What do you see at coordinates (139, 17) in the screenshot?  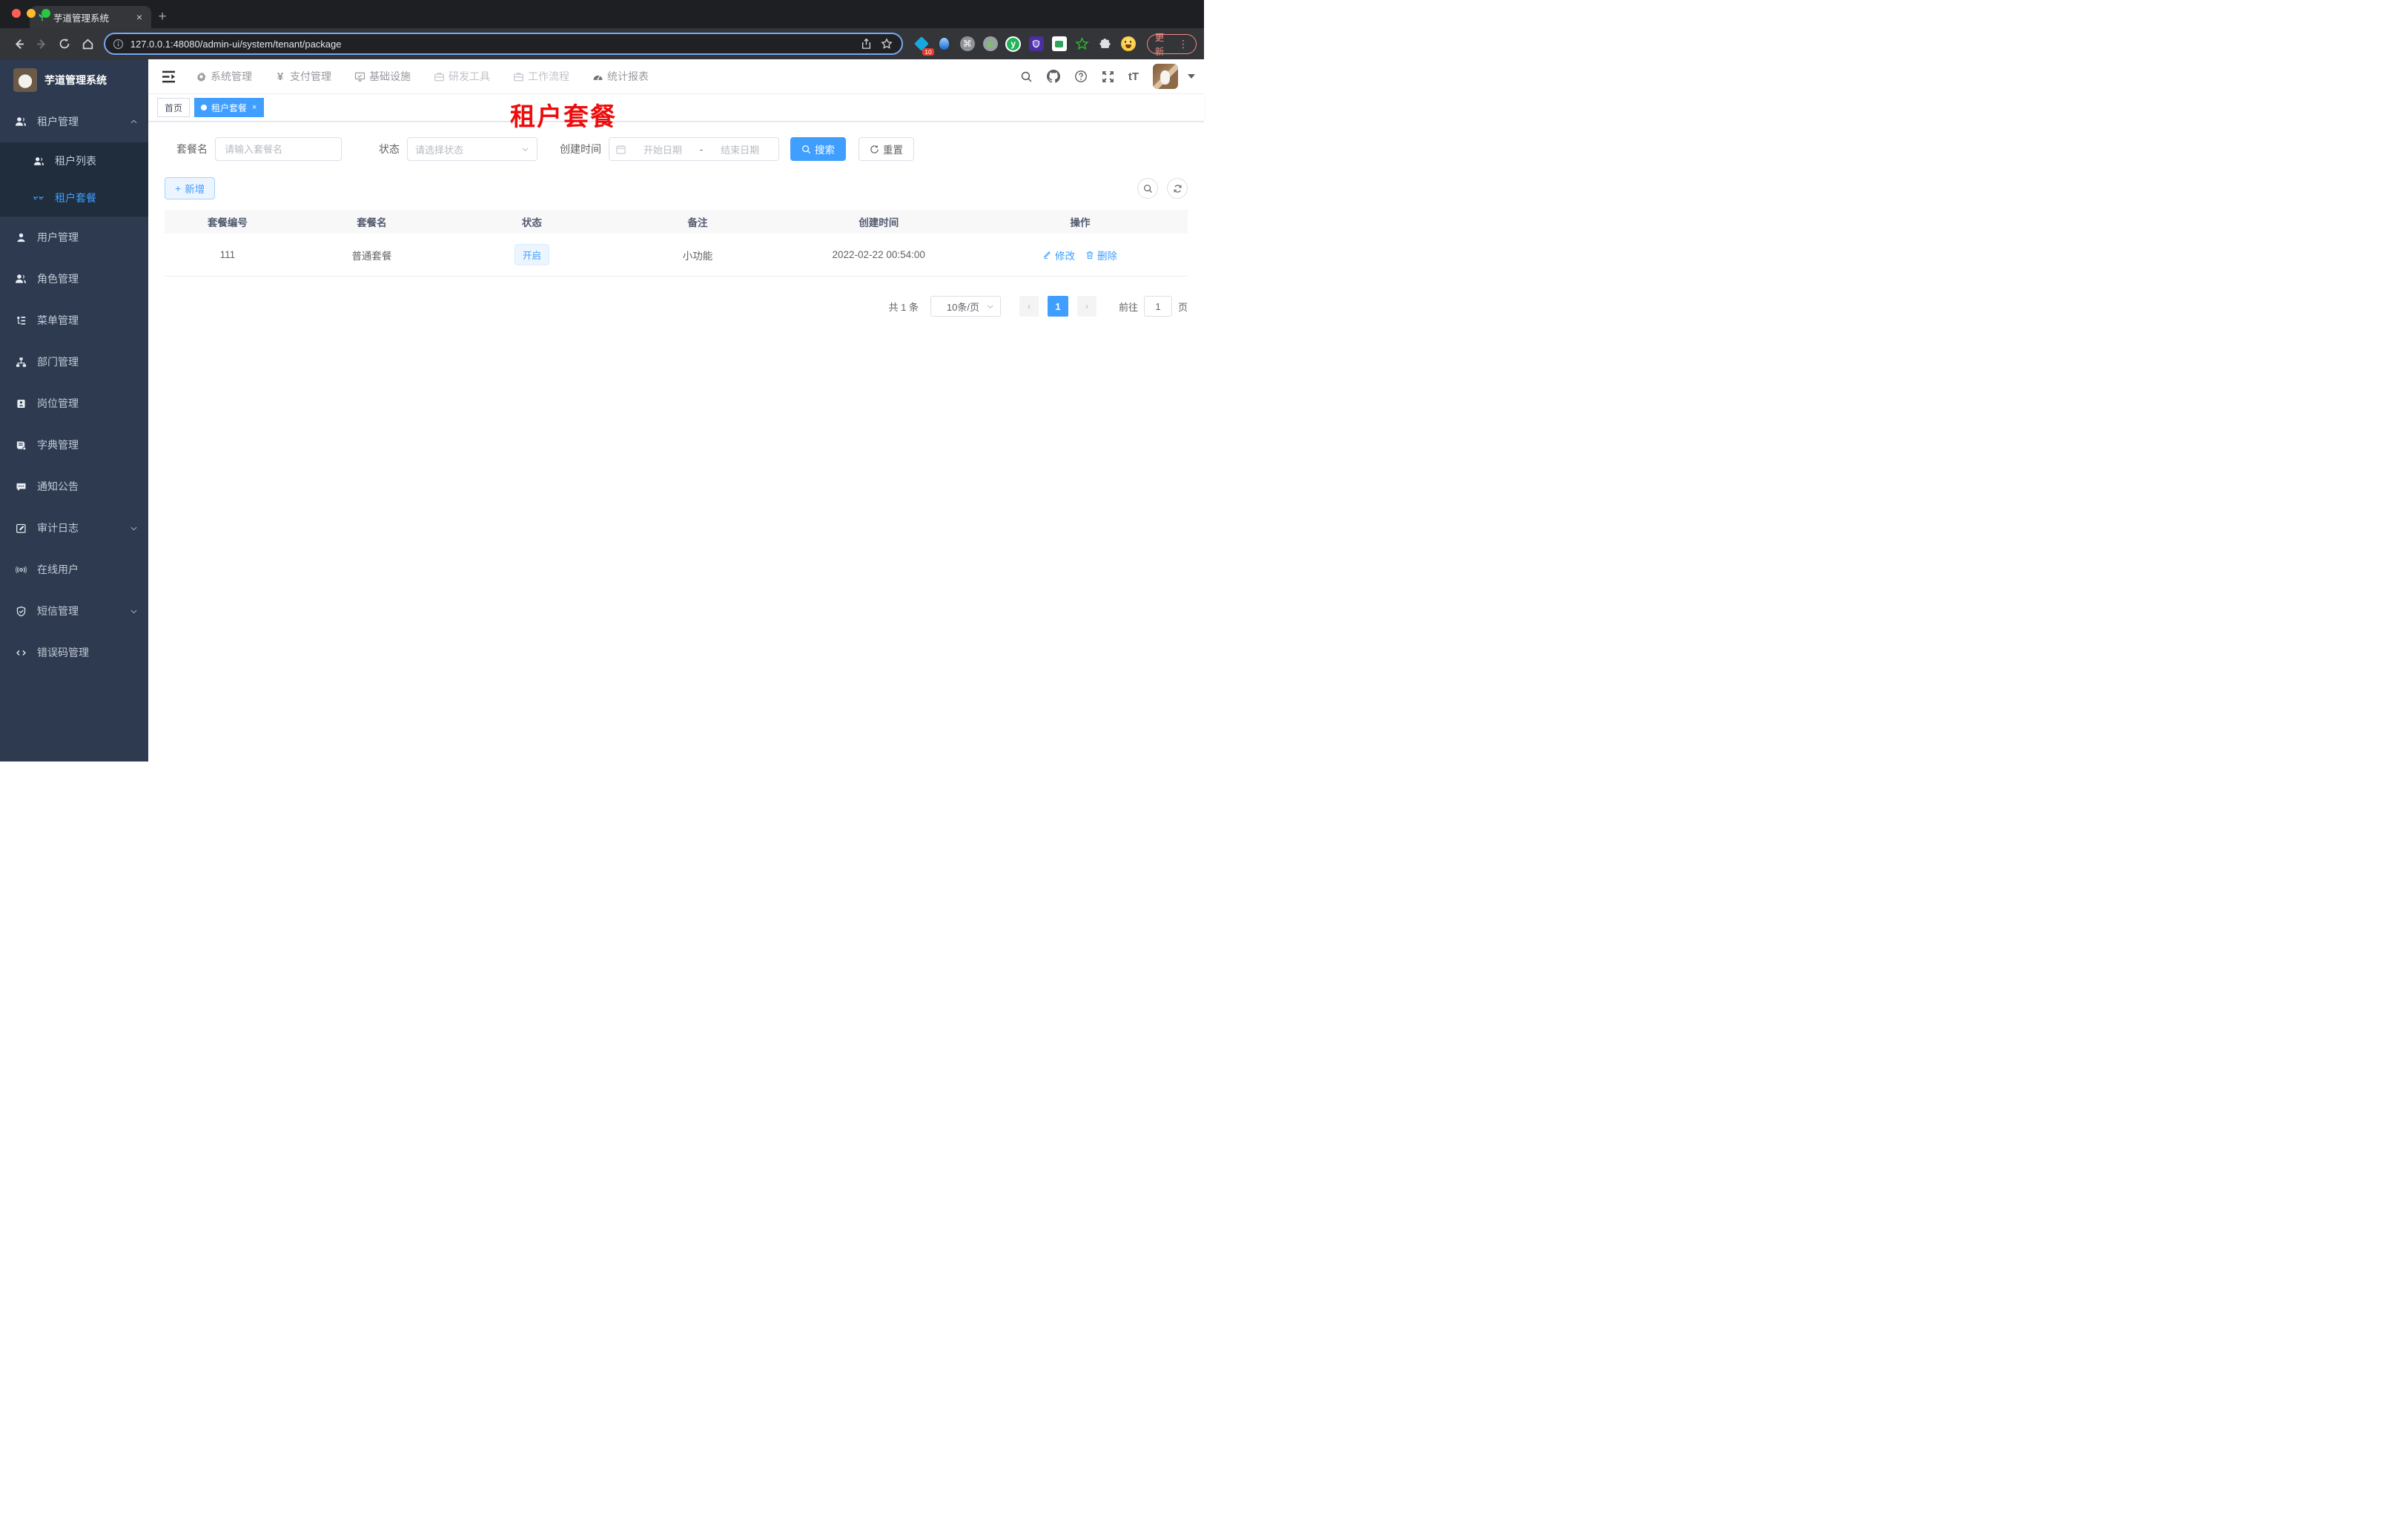 I see `tab-close-icon: ×` at bounding box center [139, 17].